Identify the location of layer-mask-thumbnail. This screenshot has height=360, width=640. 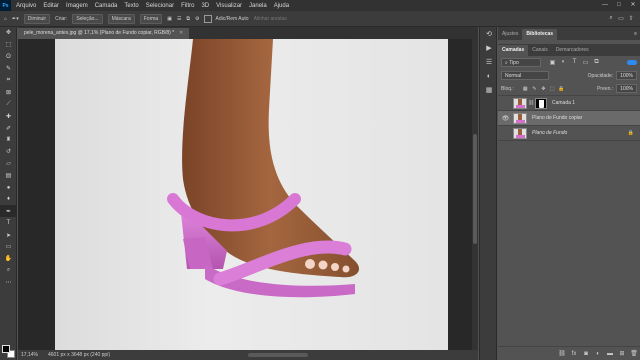
(541, 103).